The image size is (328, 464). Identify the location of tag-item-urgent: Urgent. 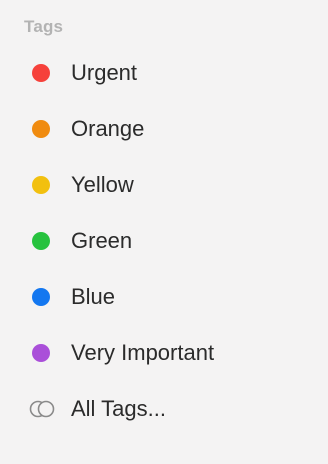
(164, 73).